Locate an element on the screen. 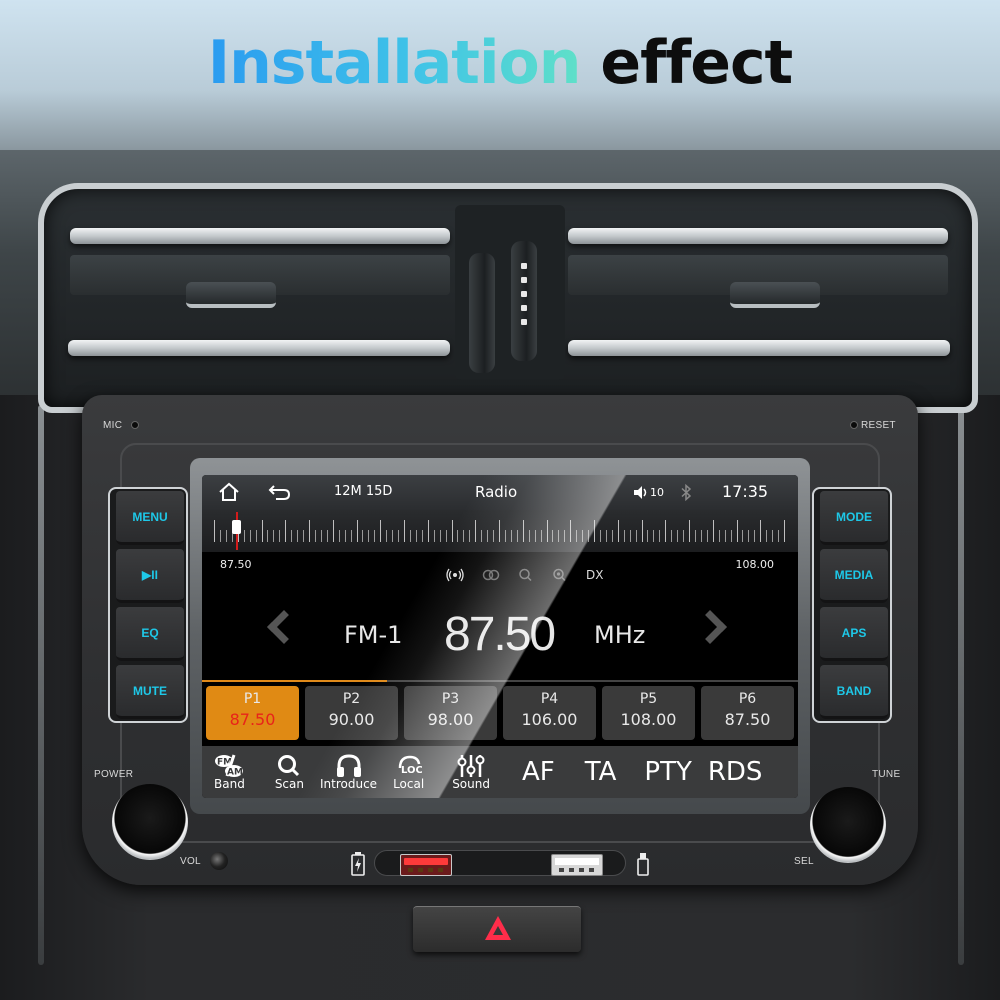  preset-name: P3 is located at coordinates (450, 699).